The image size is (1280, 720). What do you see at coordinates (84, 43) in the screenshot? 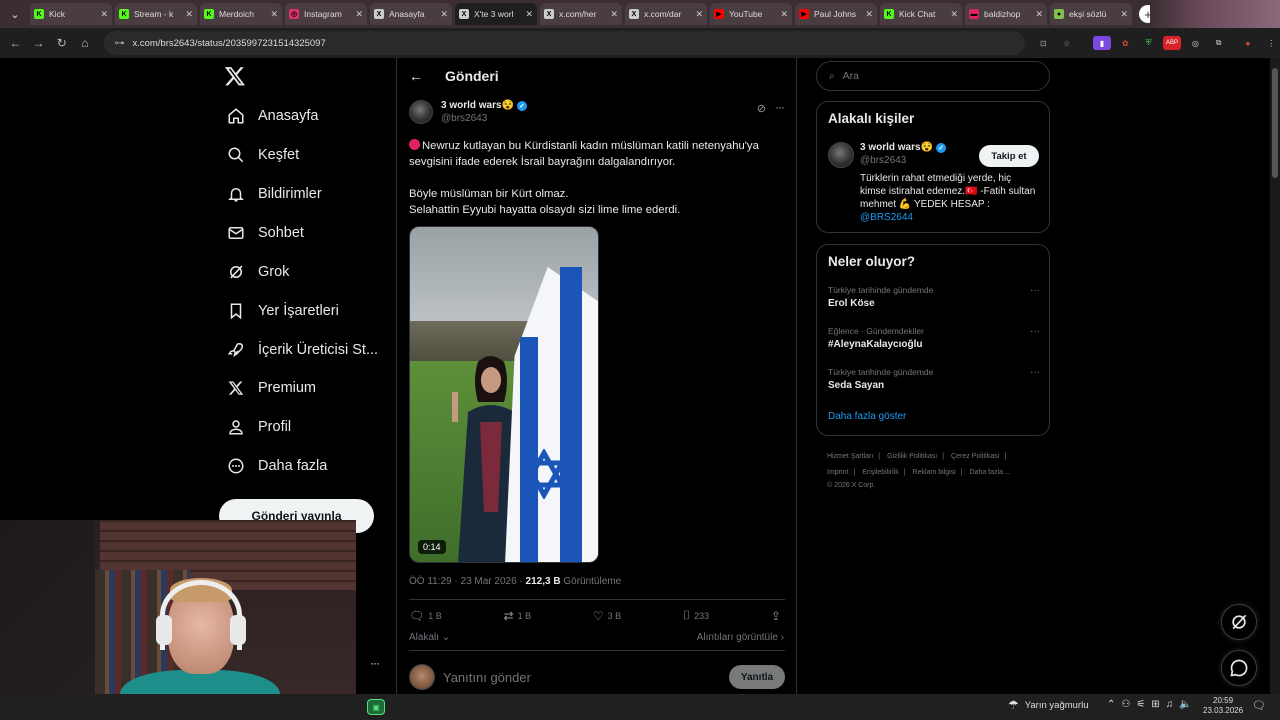
I see `home-button-icon: ⌂` at bounding box center [84, 43].